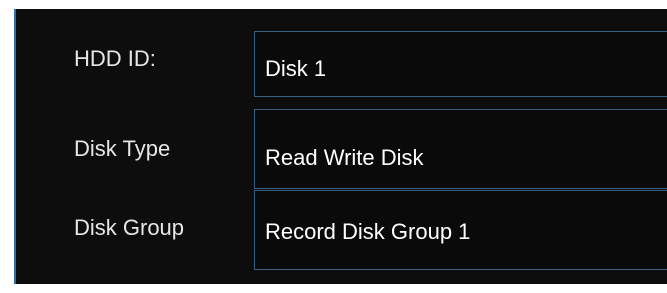 The height and width of the screenshot is (293, 667). Describe the element at coordinates (129, 227) in the screenshot. I see `disk-group-label: Disk Group` at that location.